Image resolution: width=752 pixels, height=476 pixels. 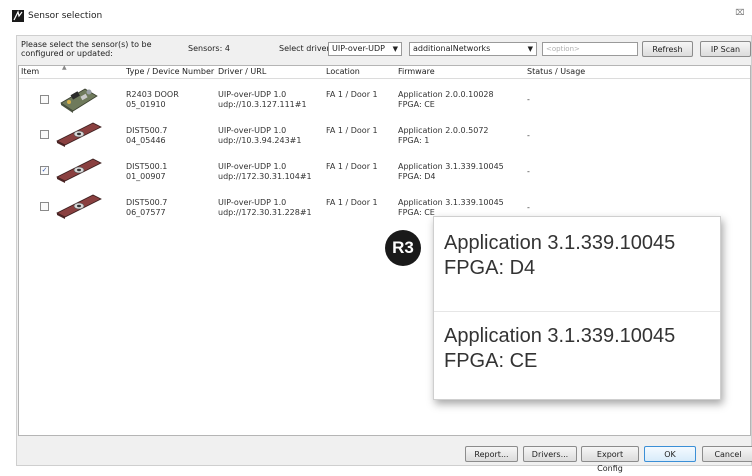 I want to click on column-header-firmware: Firmware, so click(x=416, y=71).